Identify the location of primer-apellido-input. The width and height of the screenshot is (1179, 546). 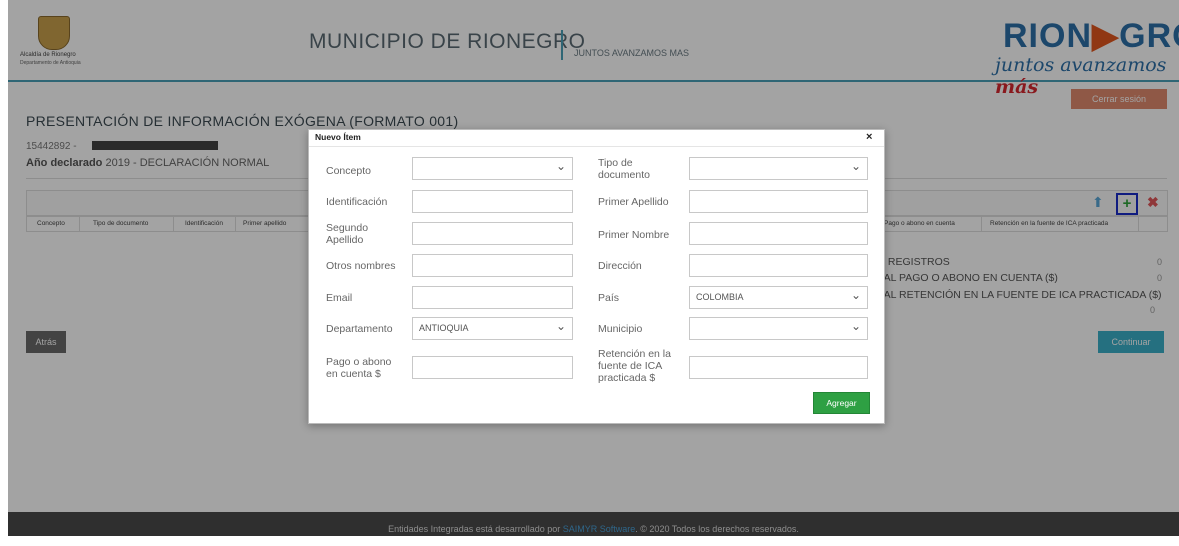
(778, 201).